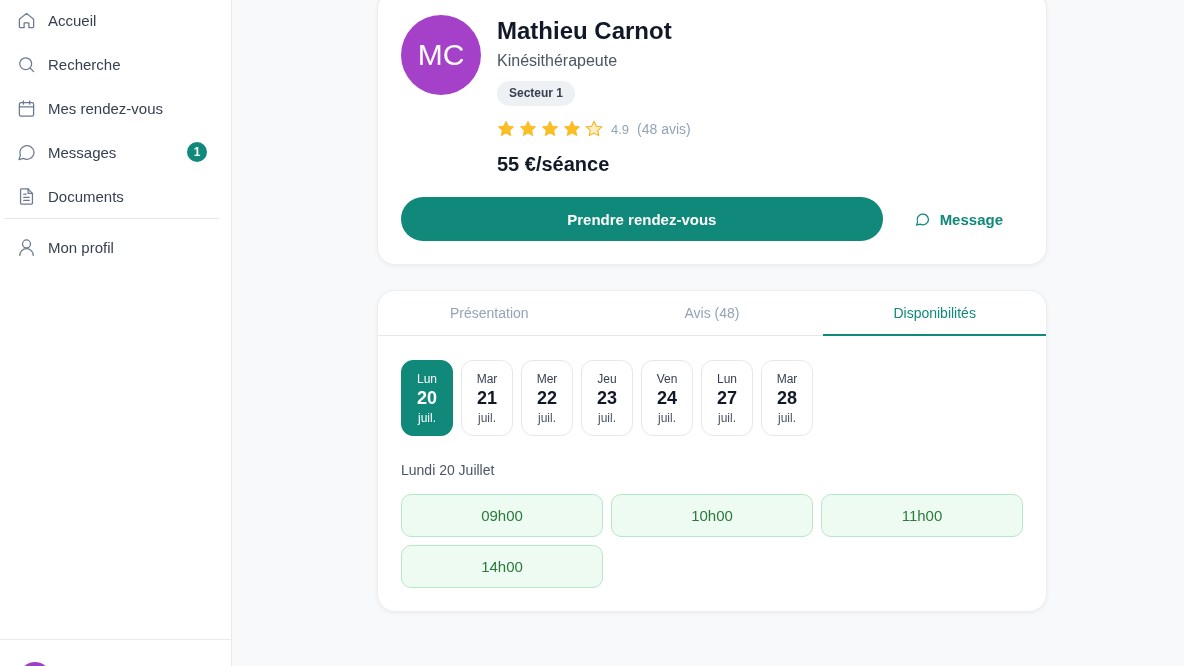  Describe the element at coordinates (111, 247) in the screenshot. I see `nav-item: Mon profil` at that location.